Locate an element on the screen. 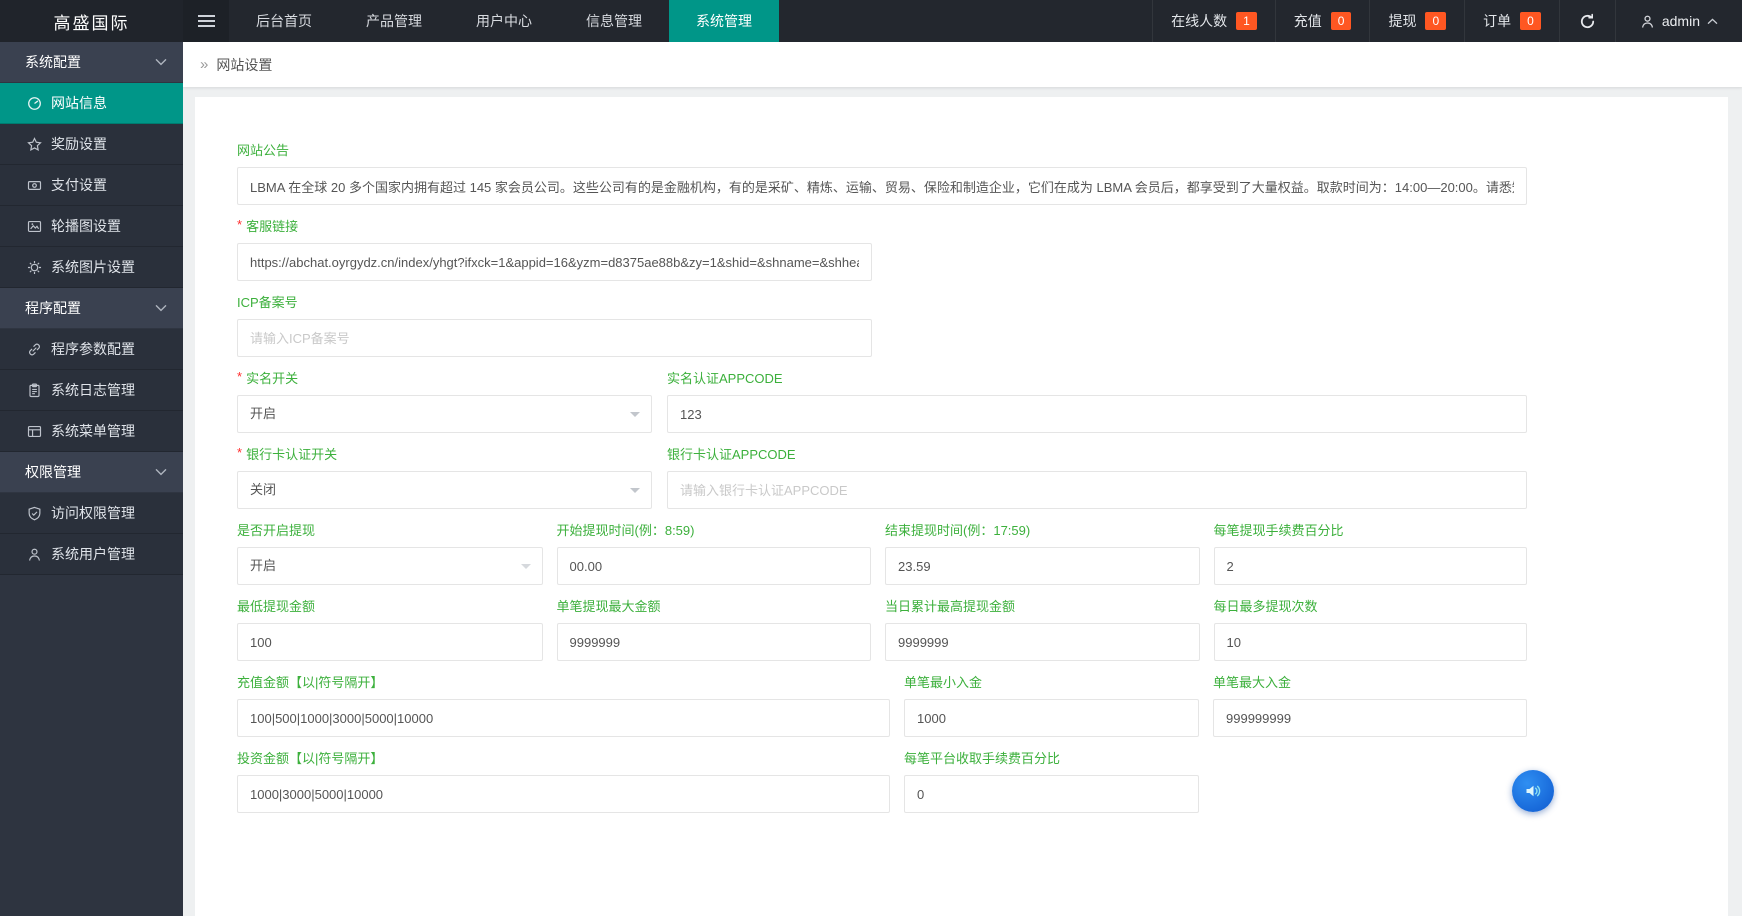 The width and height of the screenshot is (1742, 916). sidebar-group-program-config: 程序配置 is located at coordinates (91, 308).